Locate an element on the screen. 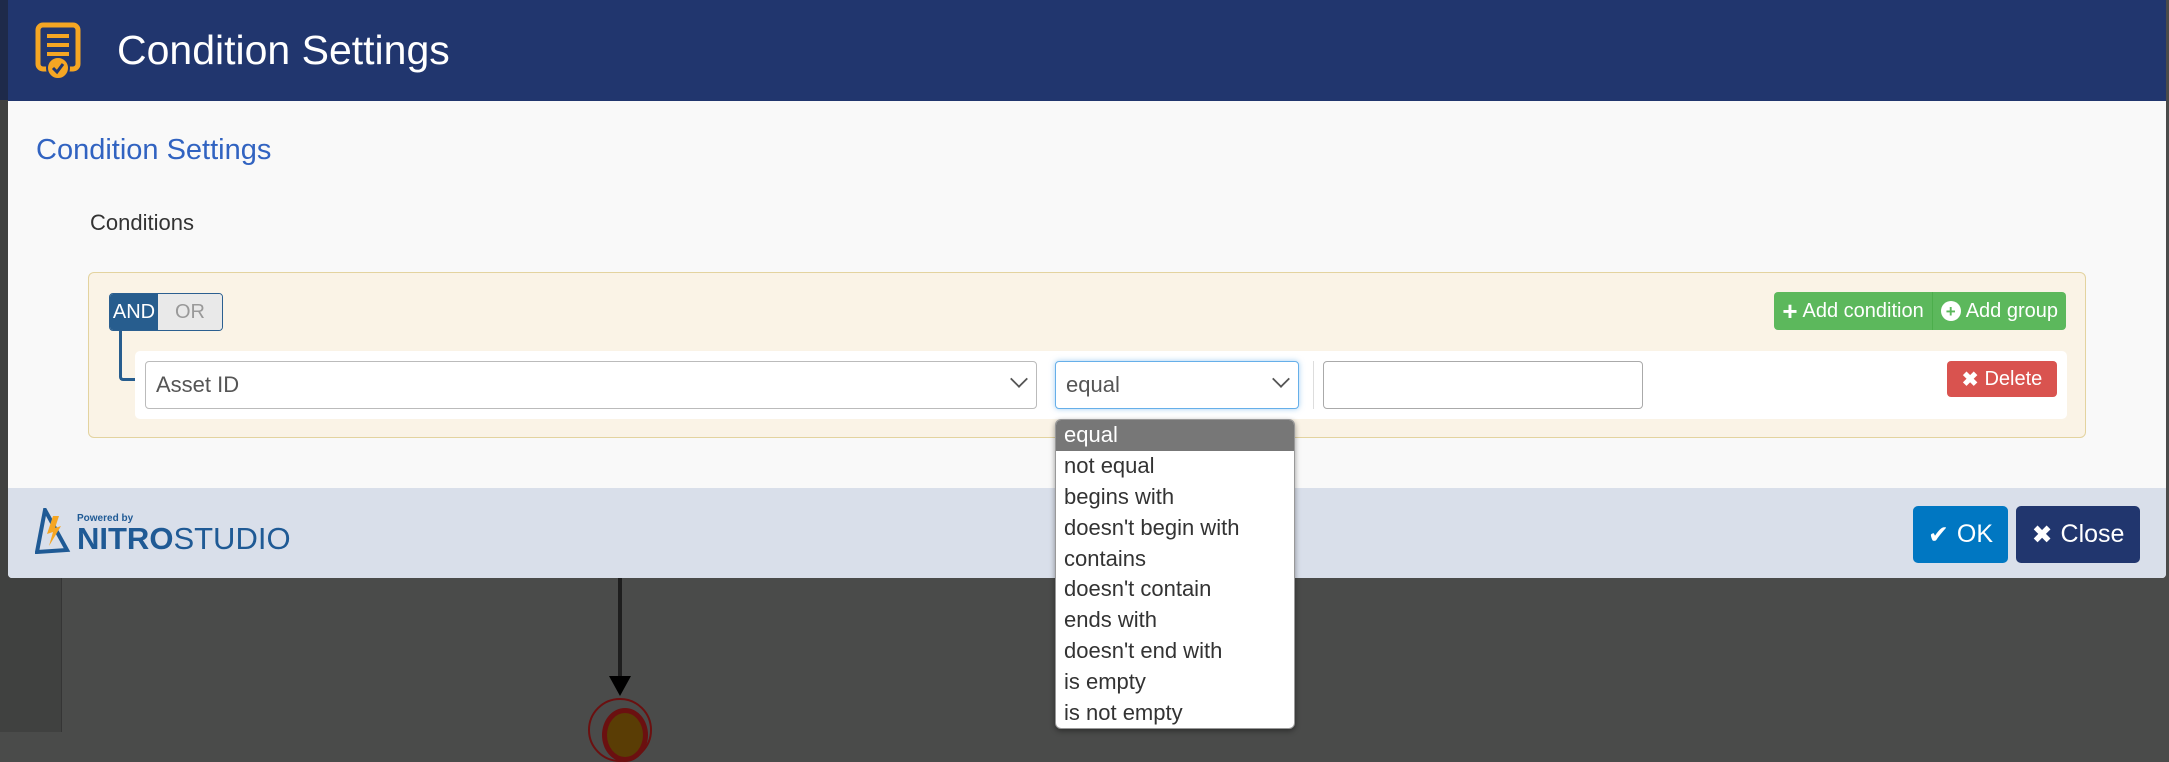 This screenshot has height=762, width=2169. flow-arrow-icon is located at coordinates (620, 686).